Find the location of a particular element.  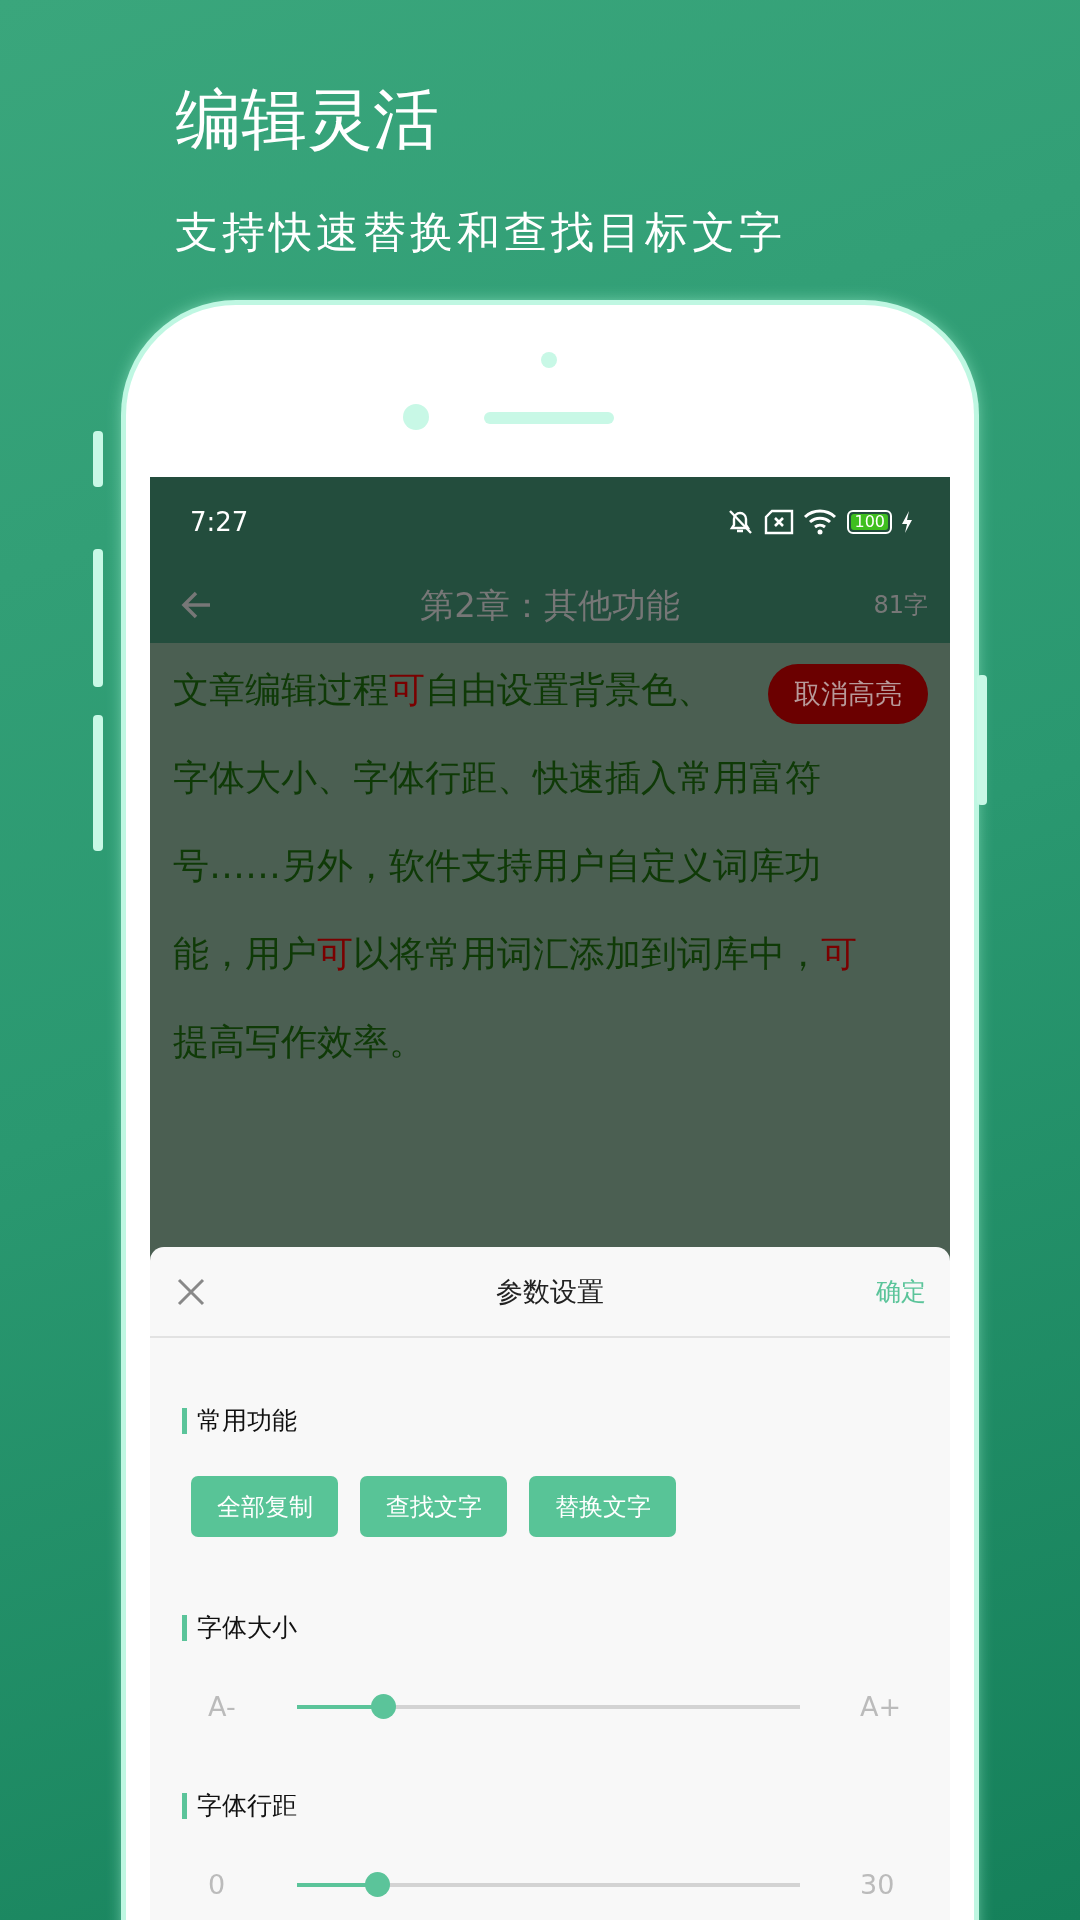

headline: 编辑灵活 is located at coordinates (307, 120).